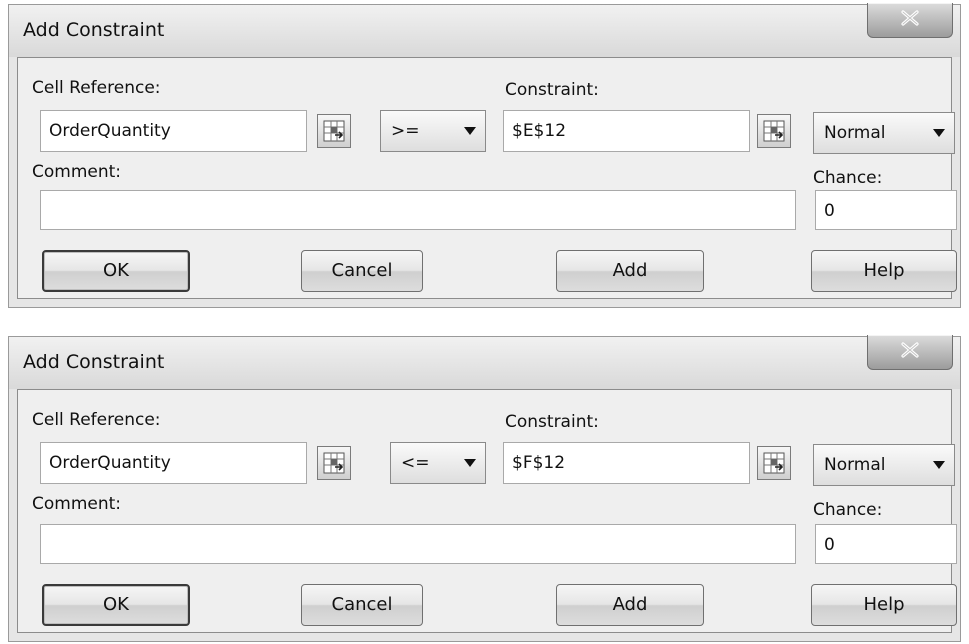 The image size is (969, 644). Describe the element at coordinates (415, 463) in the screenshot. I see `operator-value: <=` at that location.